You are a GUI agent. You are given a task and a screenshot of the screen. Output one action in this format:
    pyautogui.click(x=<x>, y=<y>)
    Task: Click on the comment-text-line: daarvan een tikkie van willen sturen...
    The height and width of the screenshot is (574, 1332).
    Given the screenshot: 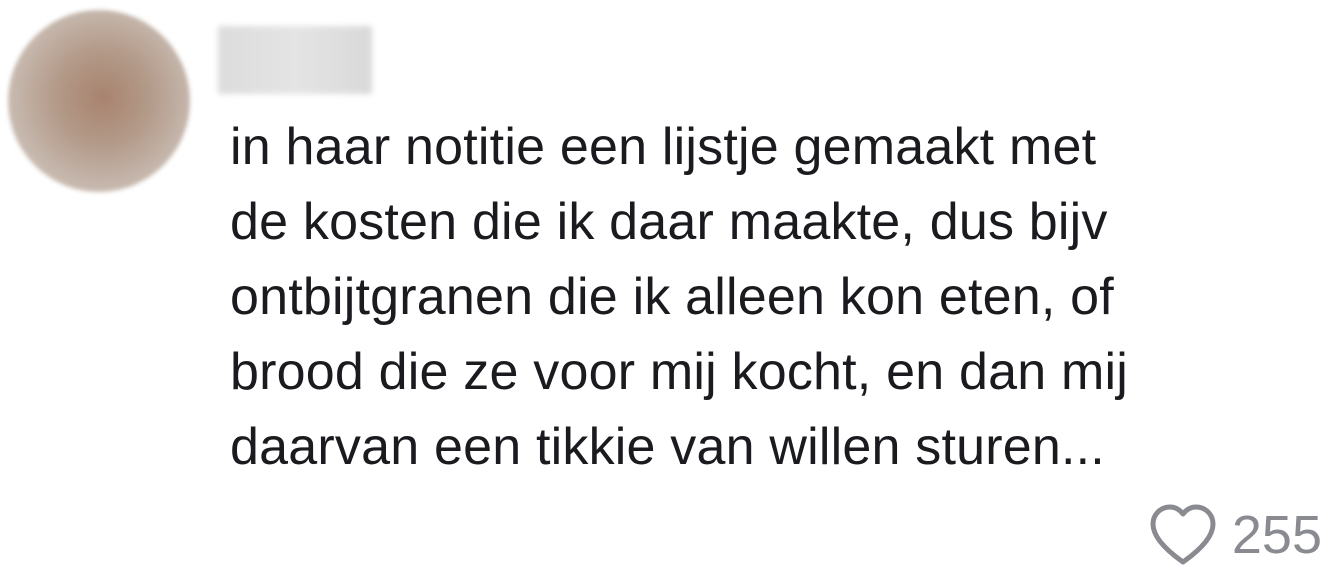 What is the action you would take?
    pyautogui.click(x=667, y=447)
    